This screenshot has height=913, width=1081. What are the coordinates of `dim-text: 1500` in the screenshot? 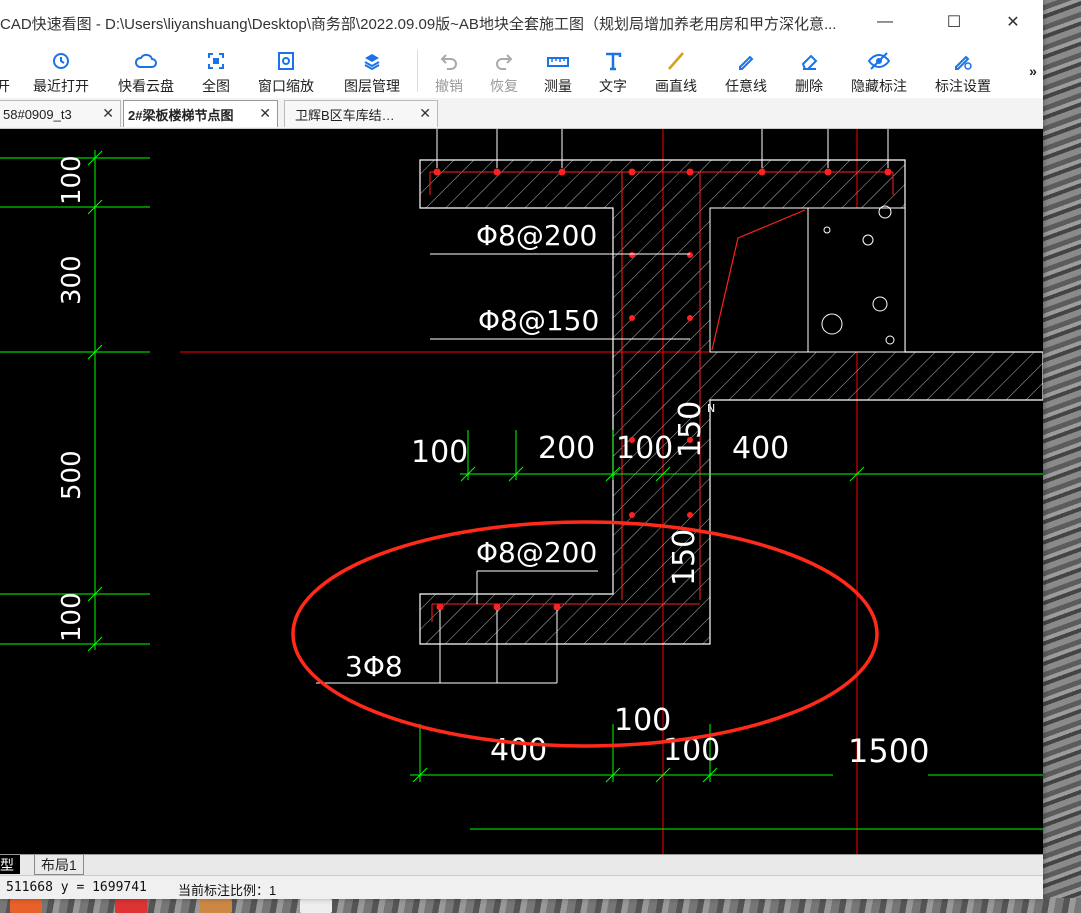 It's located at (888, 751).